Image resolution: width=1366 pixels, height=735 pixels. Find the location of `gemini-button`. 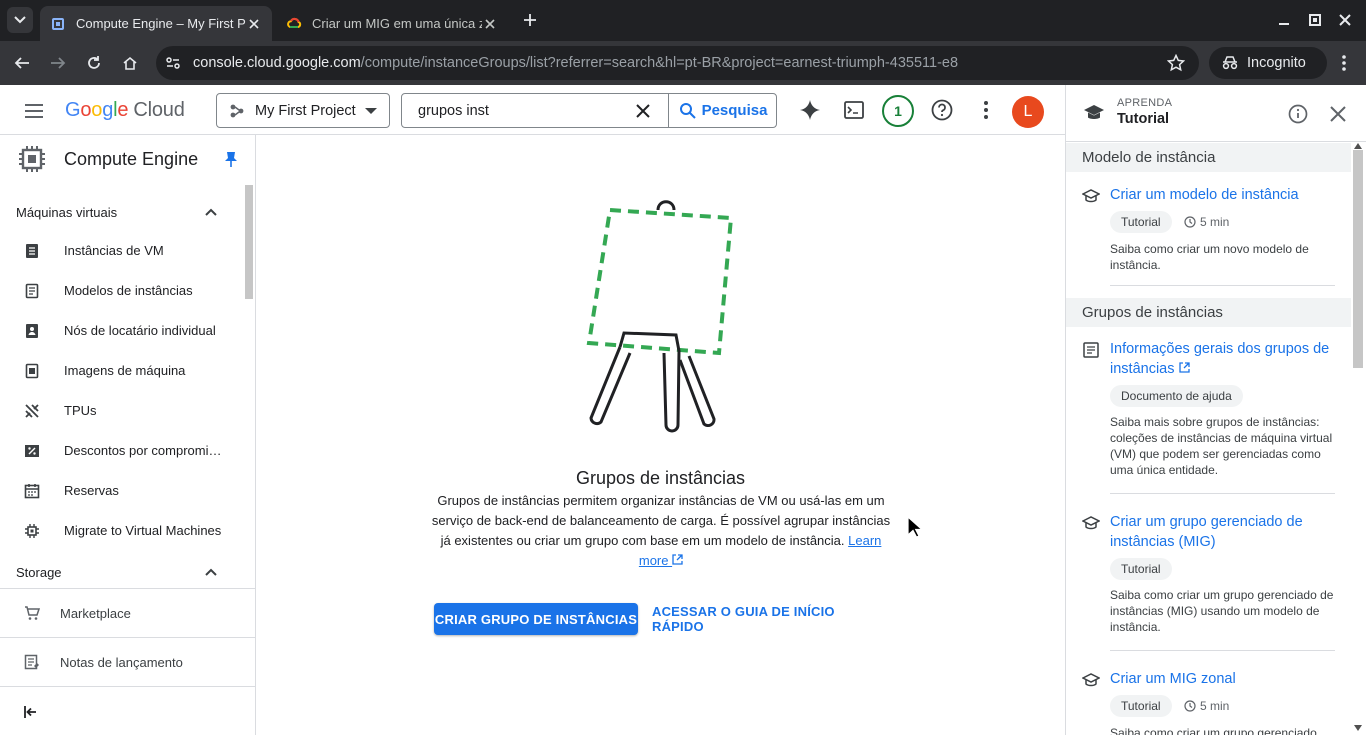

gemini-button is located at coordinates (810, 110).